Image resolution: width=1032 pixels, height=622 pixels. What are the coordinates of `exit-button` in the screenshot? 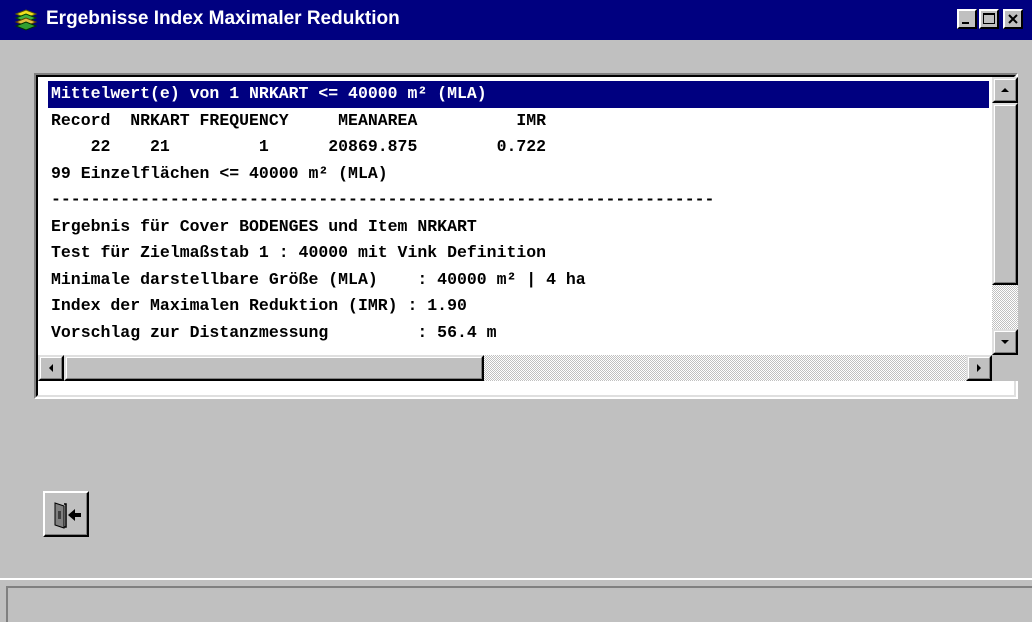 It's located at (66, 514).